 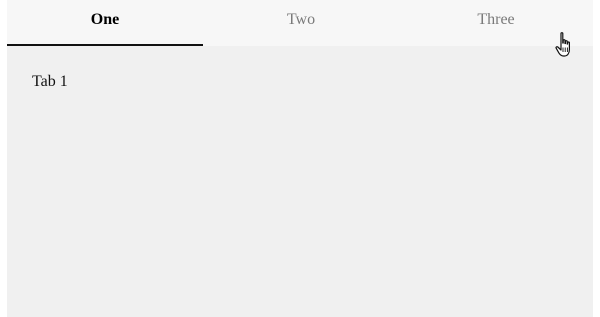 What do you see at coordinates (496, 19) in the screenshot?
I see `tab-three-label: Three` at bounding box center [496, 19].